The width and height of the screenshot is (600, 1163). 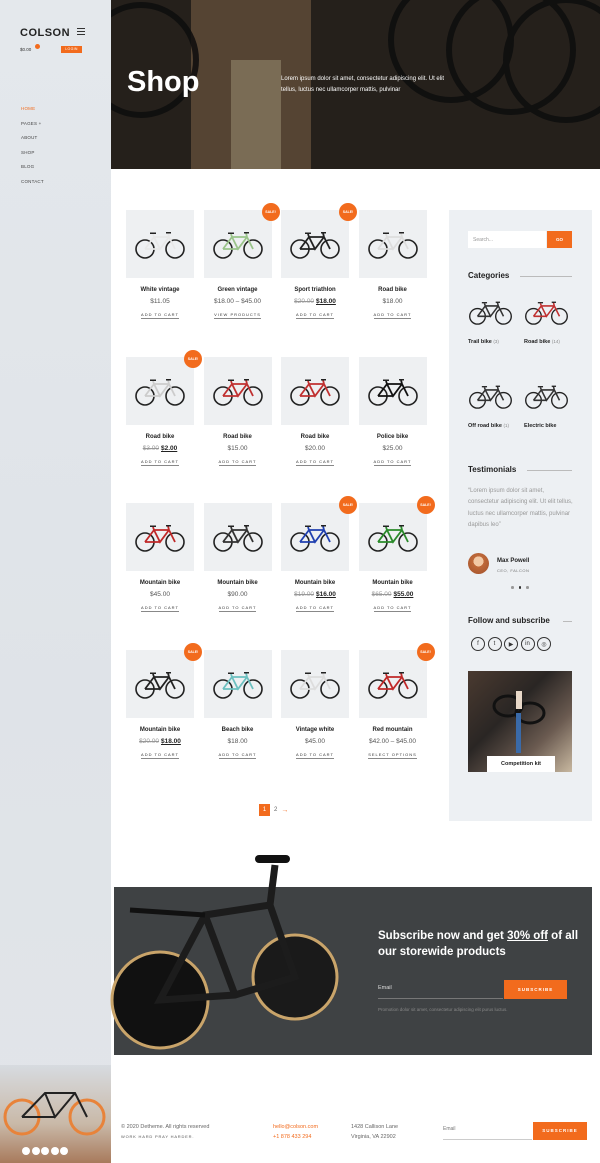 I want to click on footer-email-field: Email, so click(x=487, y=1131).